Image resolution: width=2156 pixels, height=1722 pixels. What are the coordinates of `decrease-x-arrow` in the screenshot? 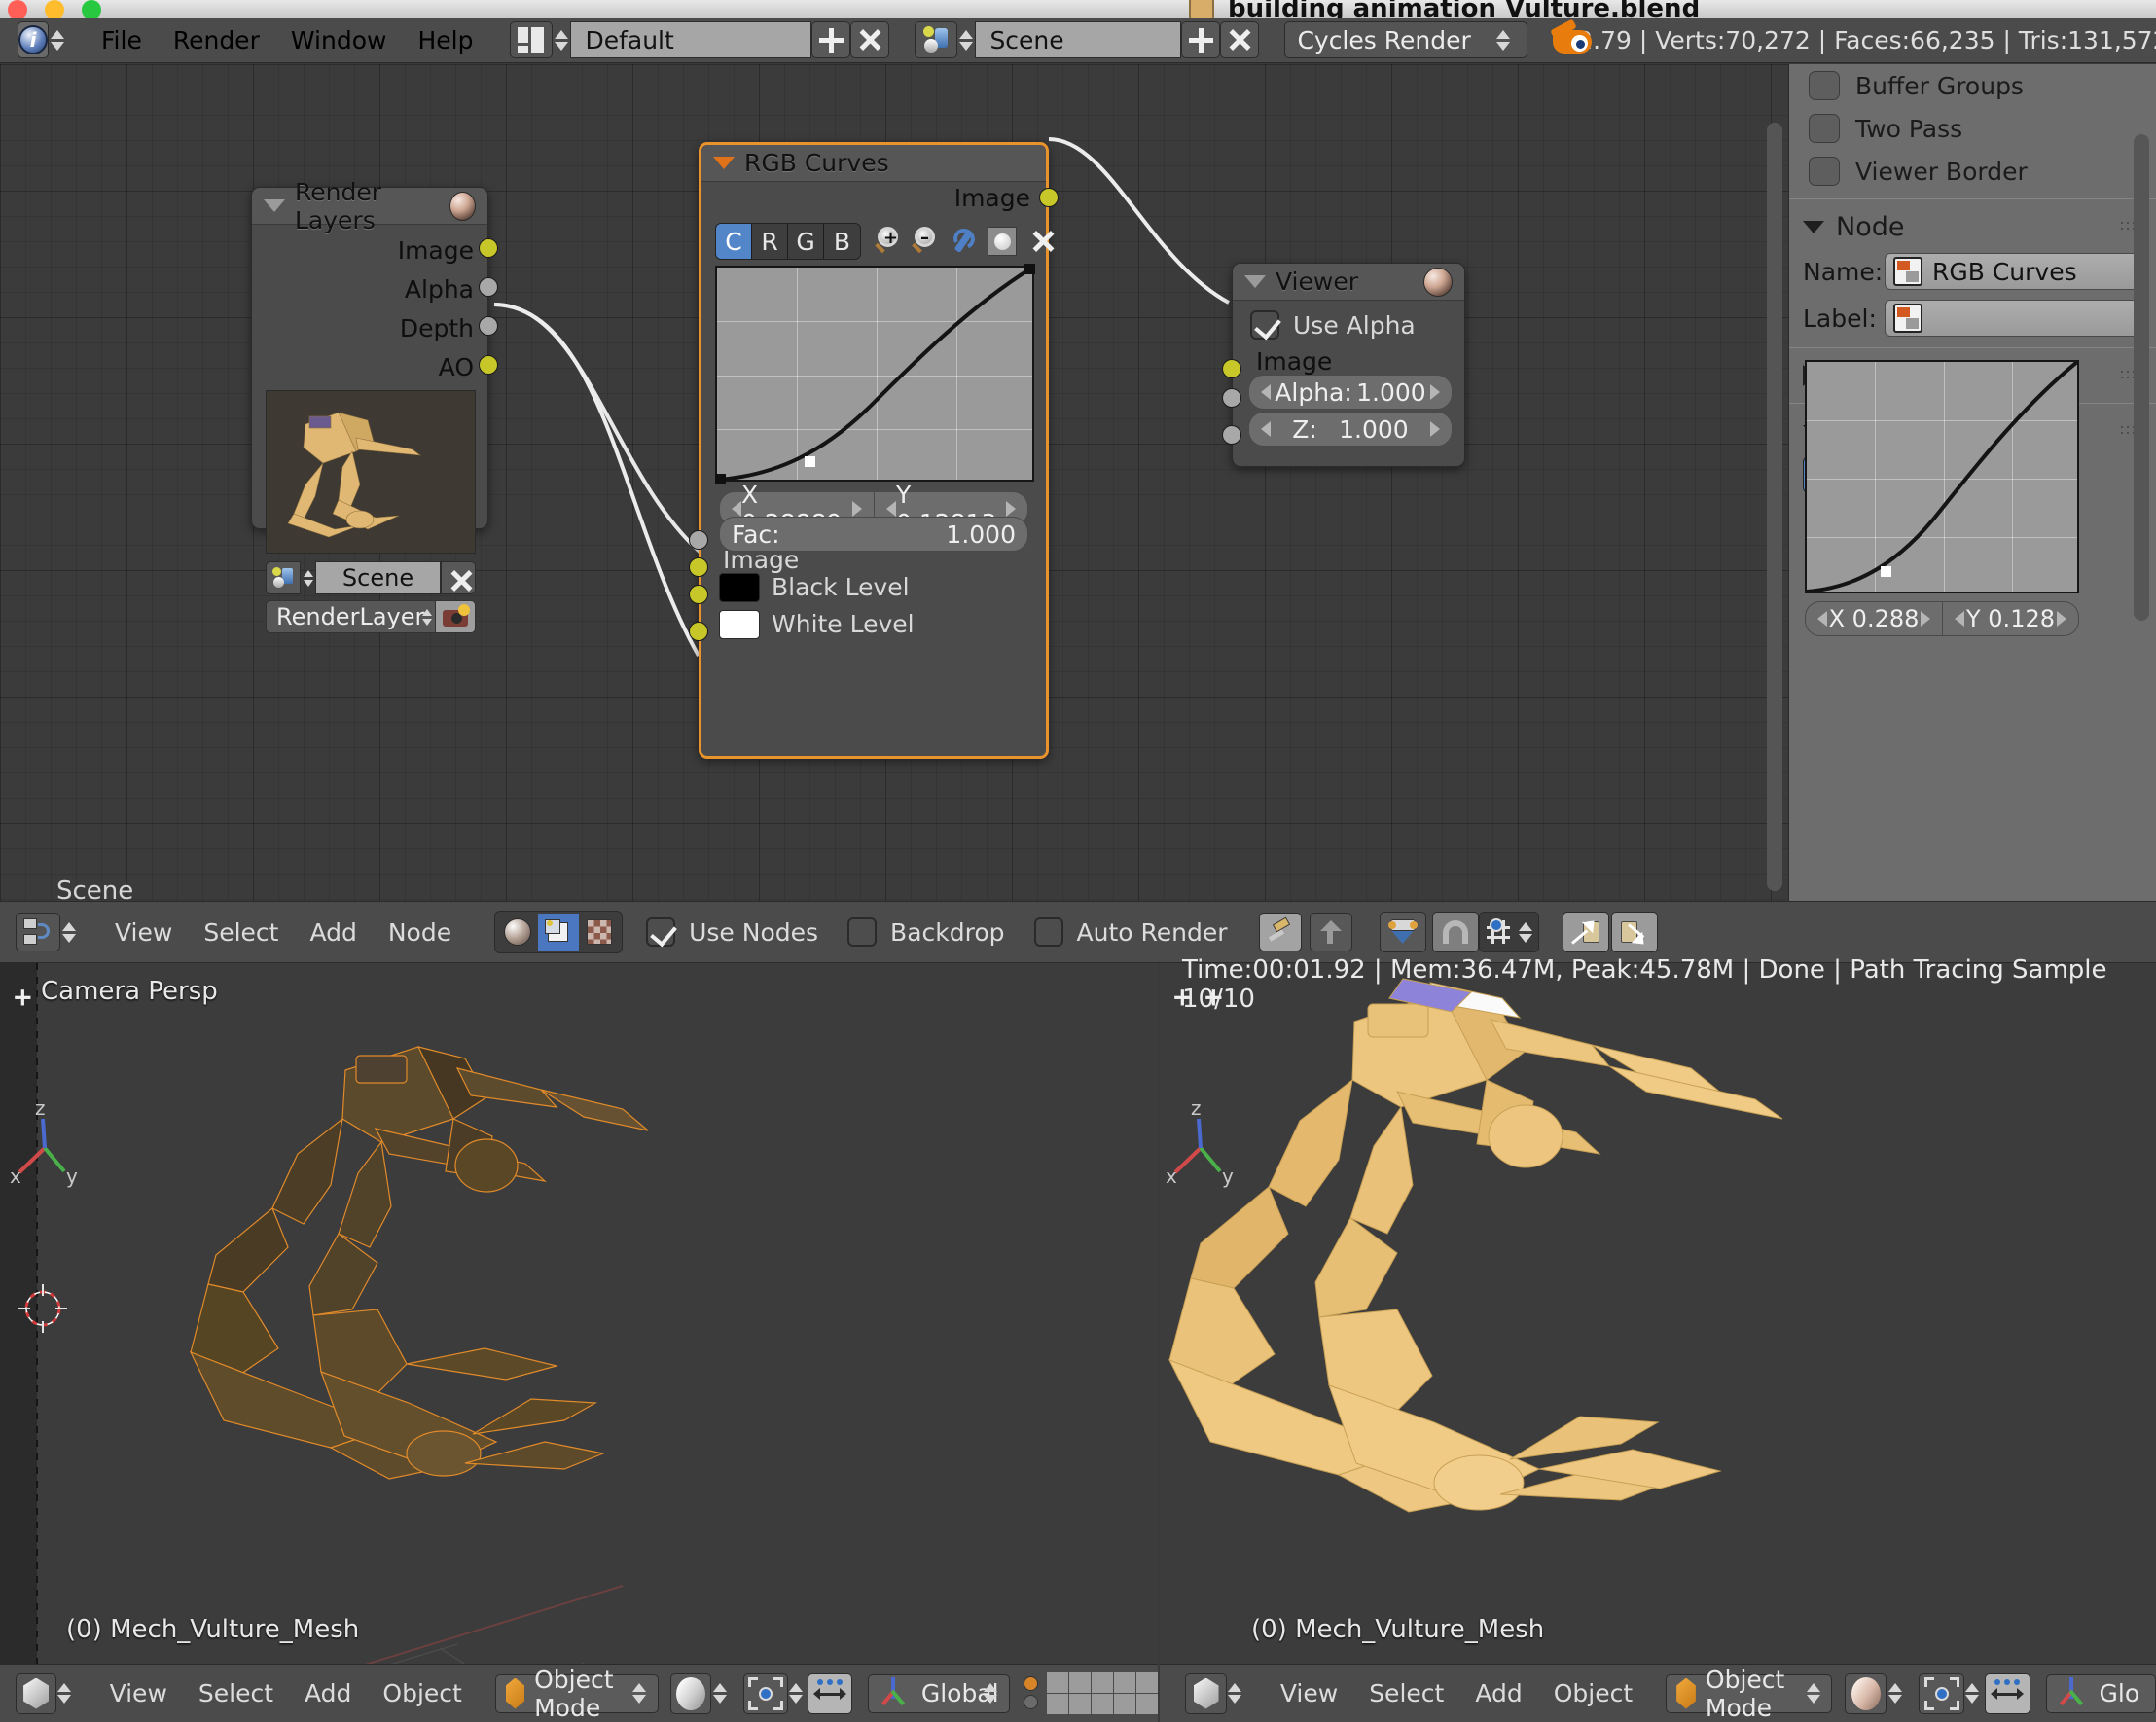 It's located at (736, 509).